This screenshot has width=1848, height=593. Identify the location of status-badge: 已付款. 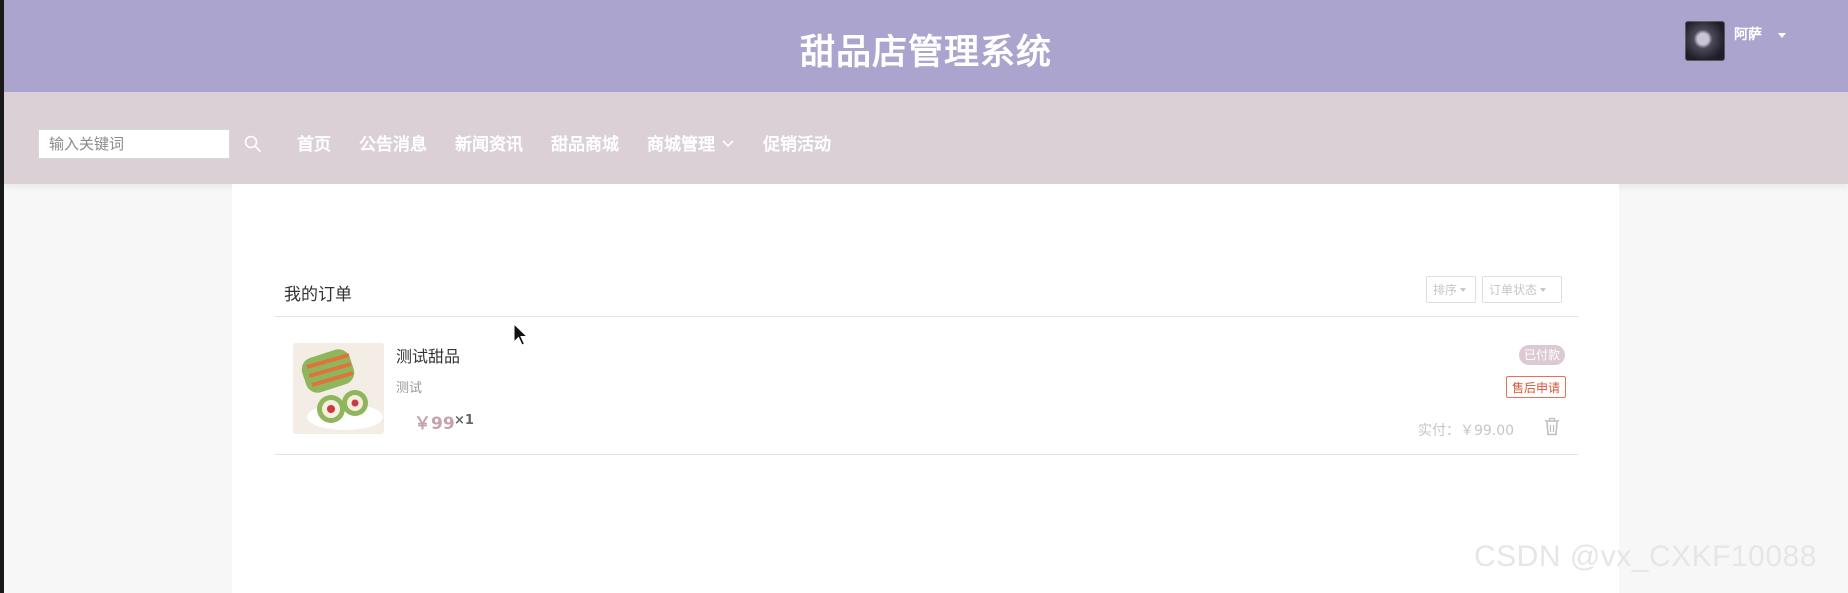
(1542, 355).